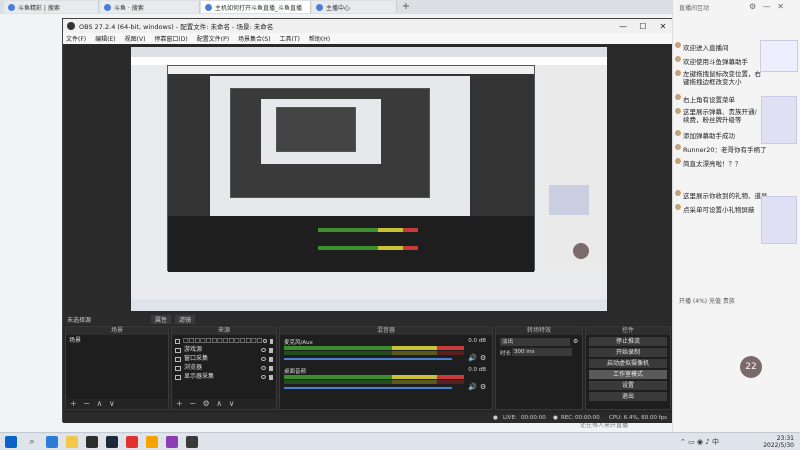  Describe the element at coordinates (132, 442) in the screenshot. I see `app-red-icon` at that location.